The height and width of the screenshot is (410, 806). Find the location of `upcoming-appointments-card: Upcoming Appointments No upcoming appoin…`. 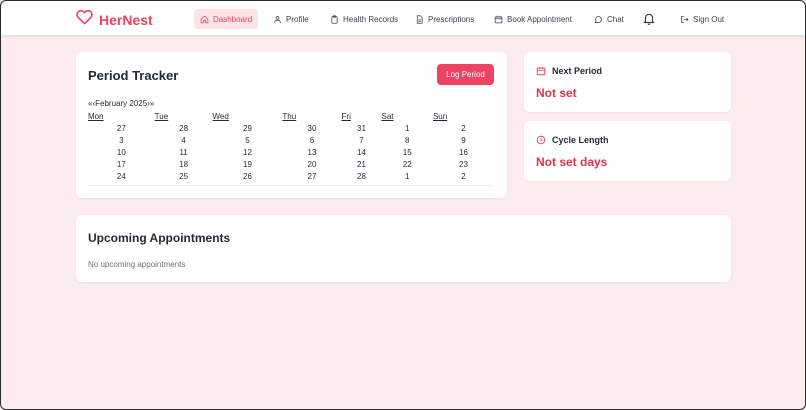

upcoming-appointments-card: Upcoming Appointments No upcoming appoin… is located at coordinates (403, 248).